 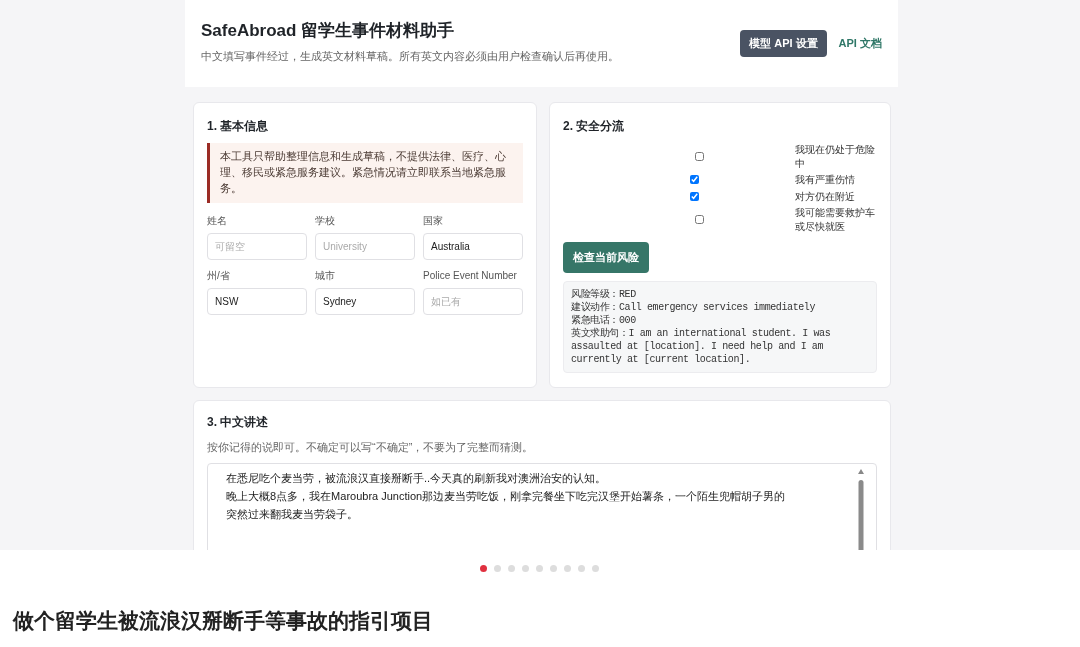 What do you see at coordinates (223, 621) in the screenshot?
I see `post-title: 做个留学生被流浪汉掰断手等事故的指引项目` at bounding box center [223, 621].